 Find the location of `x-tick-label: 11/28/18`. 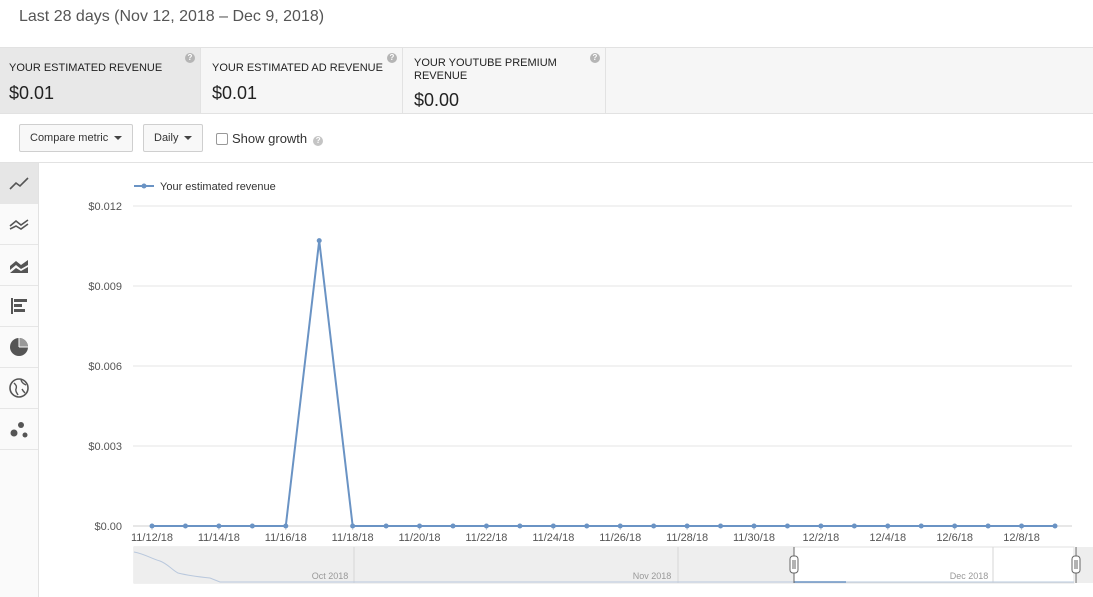

x-tick-label: 11/28/18 is located at coordinates (687, 538).